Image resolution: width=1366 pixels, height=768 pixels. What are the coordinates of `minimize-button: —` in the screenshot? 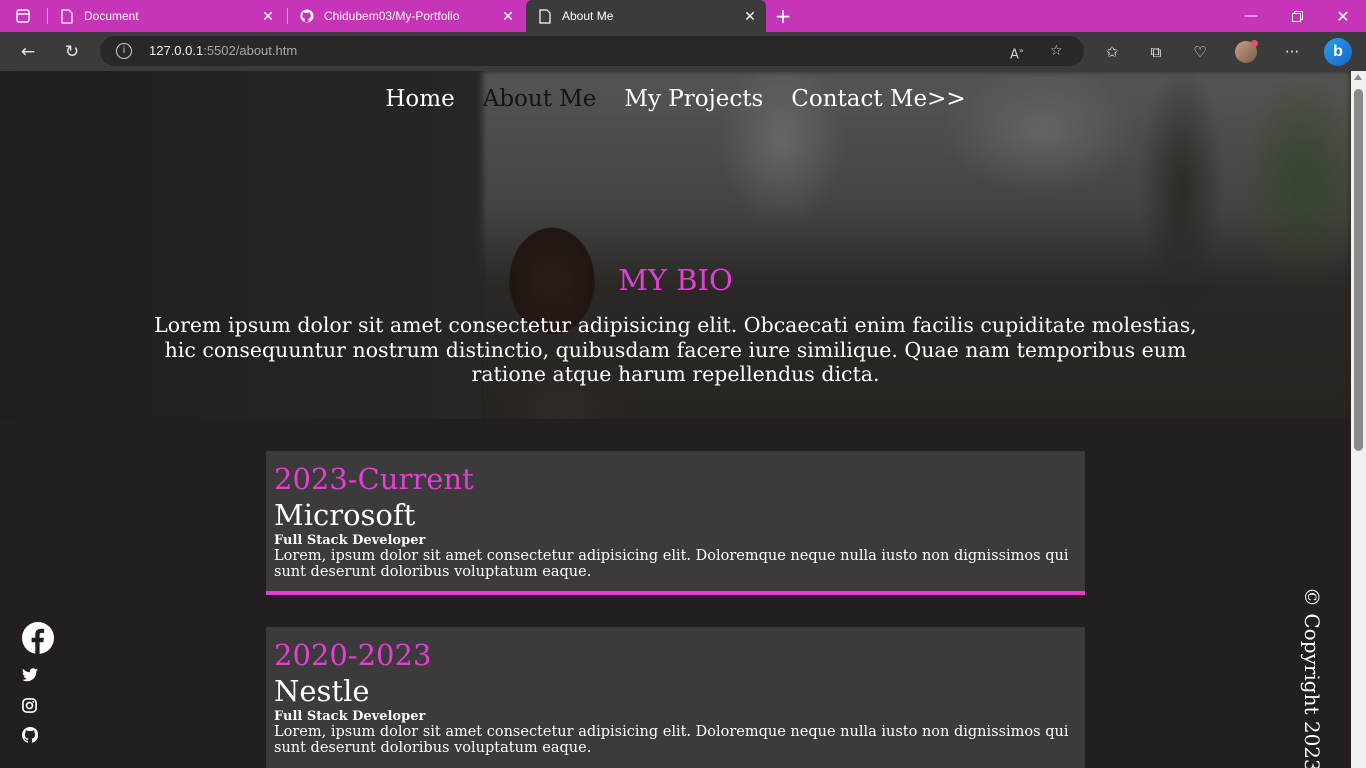 It's located at (1251, 16).